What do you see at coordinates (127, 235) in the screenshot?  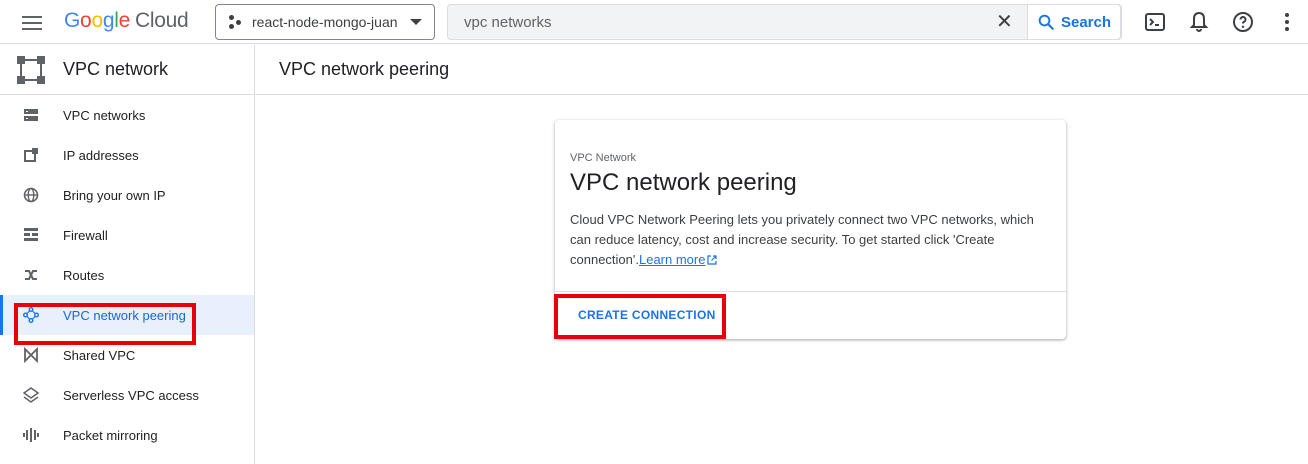 I see `sidebar-item-firewall: Firewall` at bounding box center [127, 235].